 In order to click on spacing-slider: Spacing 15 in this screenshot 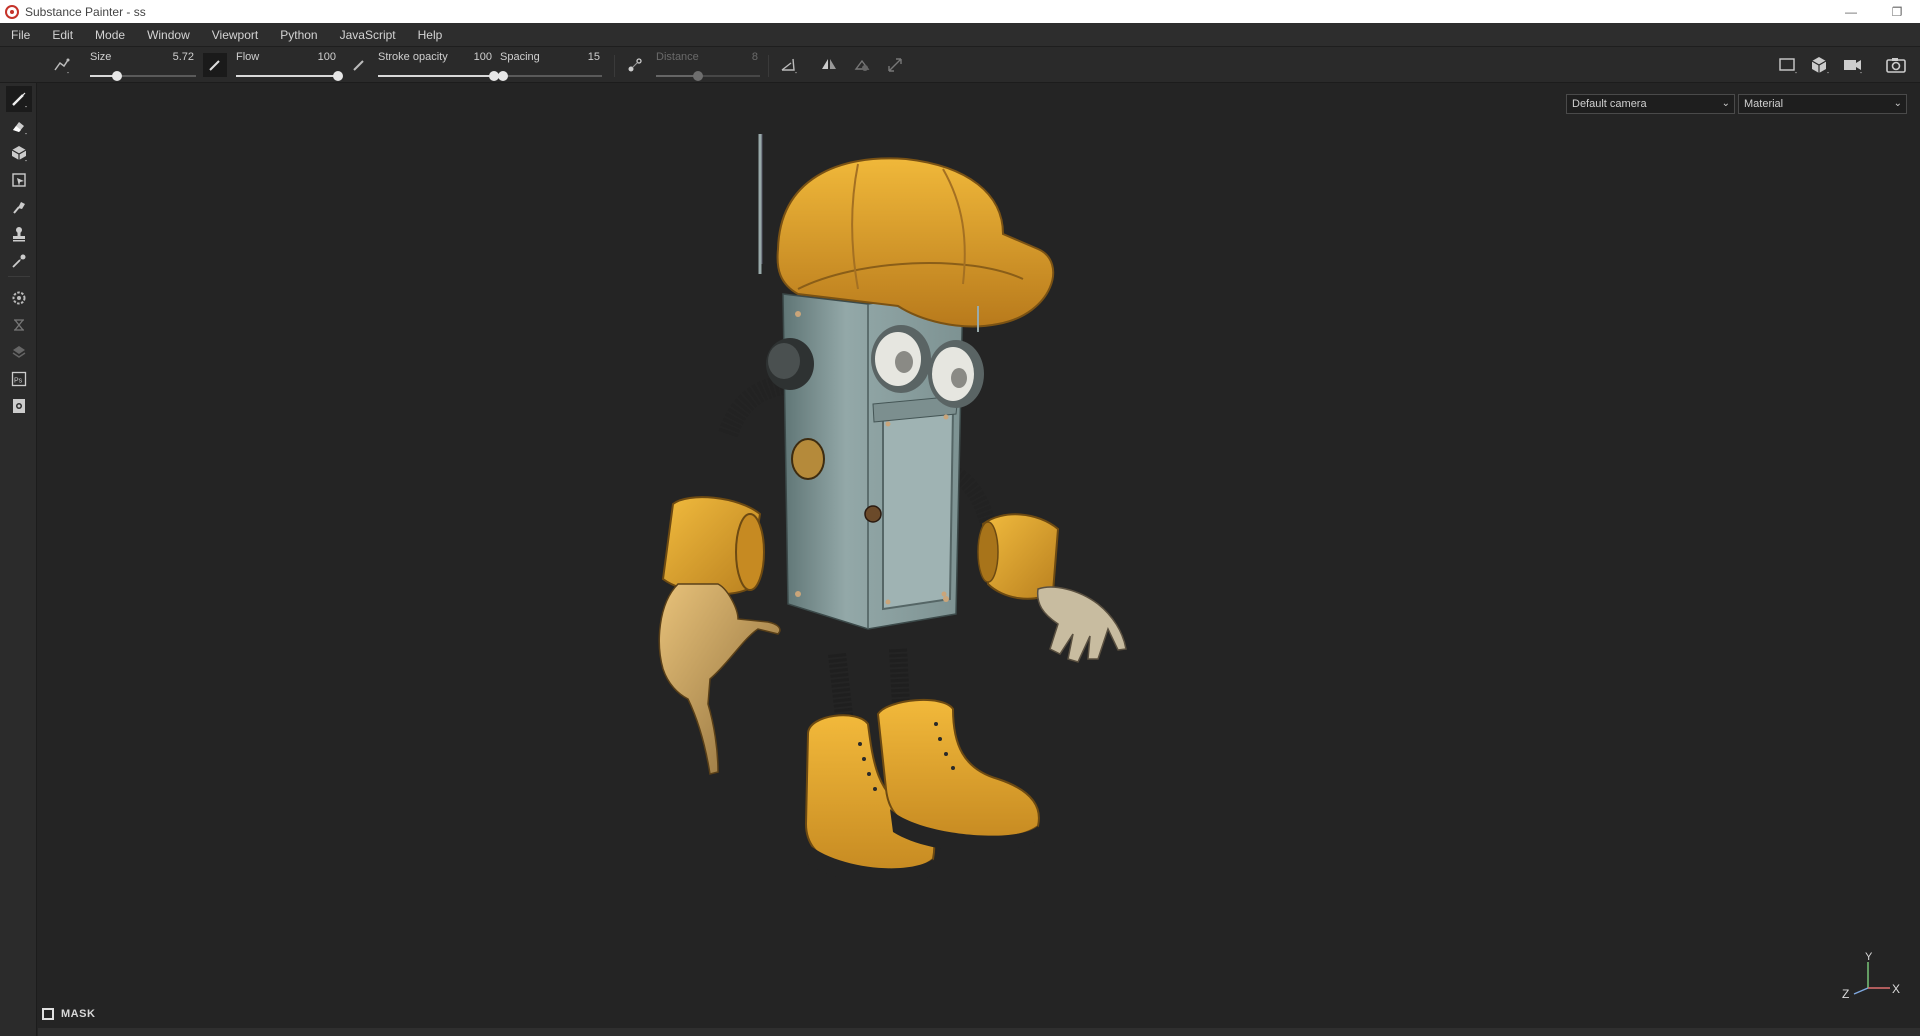, I will do `click(550, 66)`.